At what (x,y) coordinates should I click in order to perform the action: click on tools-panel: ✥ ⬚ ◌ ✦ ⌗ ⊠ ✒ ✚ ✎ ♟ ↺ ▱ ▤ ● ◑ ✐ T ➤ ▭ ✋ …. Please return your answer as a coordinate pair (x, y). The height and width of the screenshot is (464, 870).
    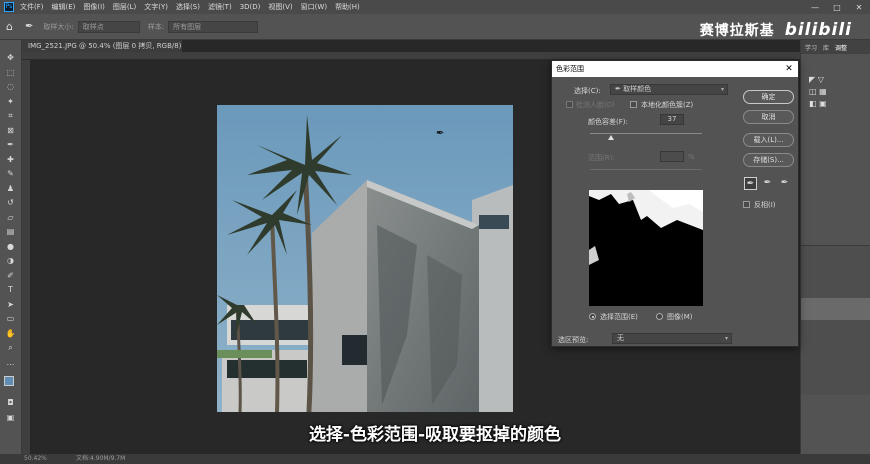
    Looking at the image, I should click on (11, 247).